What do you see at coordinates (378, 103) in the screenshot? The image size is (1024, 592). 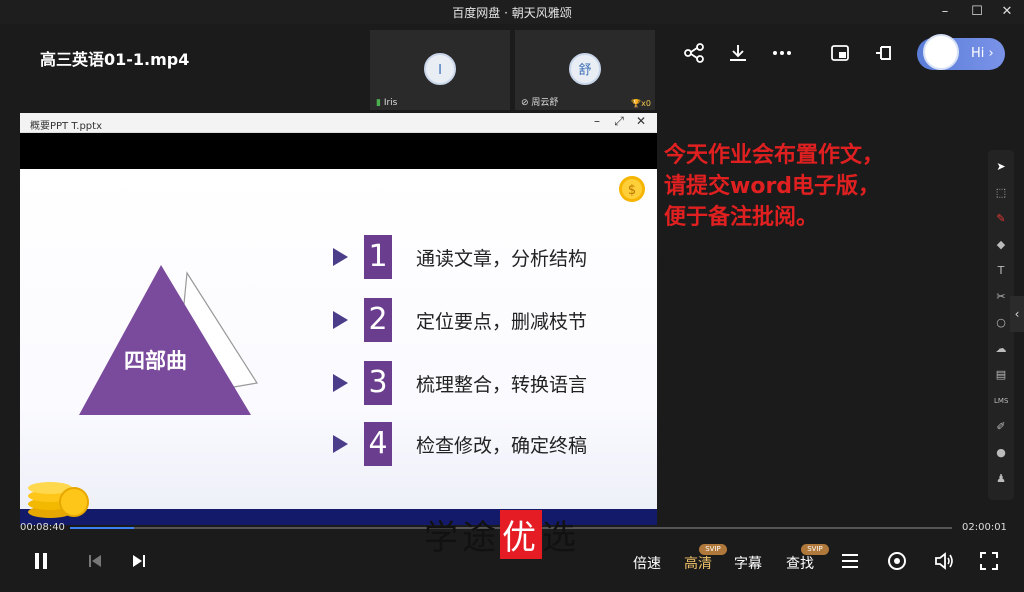 I see `mic-icon: ▮` at bounding box center [378, 103].